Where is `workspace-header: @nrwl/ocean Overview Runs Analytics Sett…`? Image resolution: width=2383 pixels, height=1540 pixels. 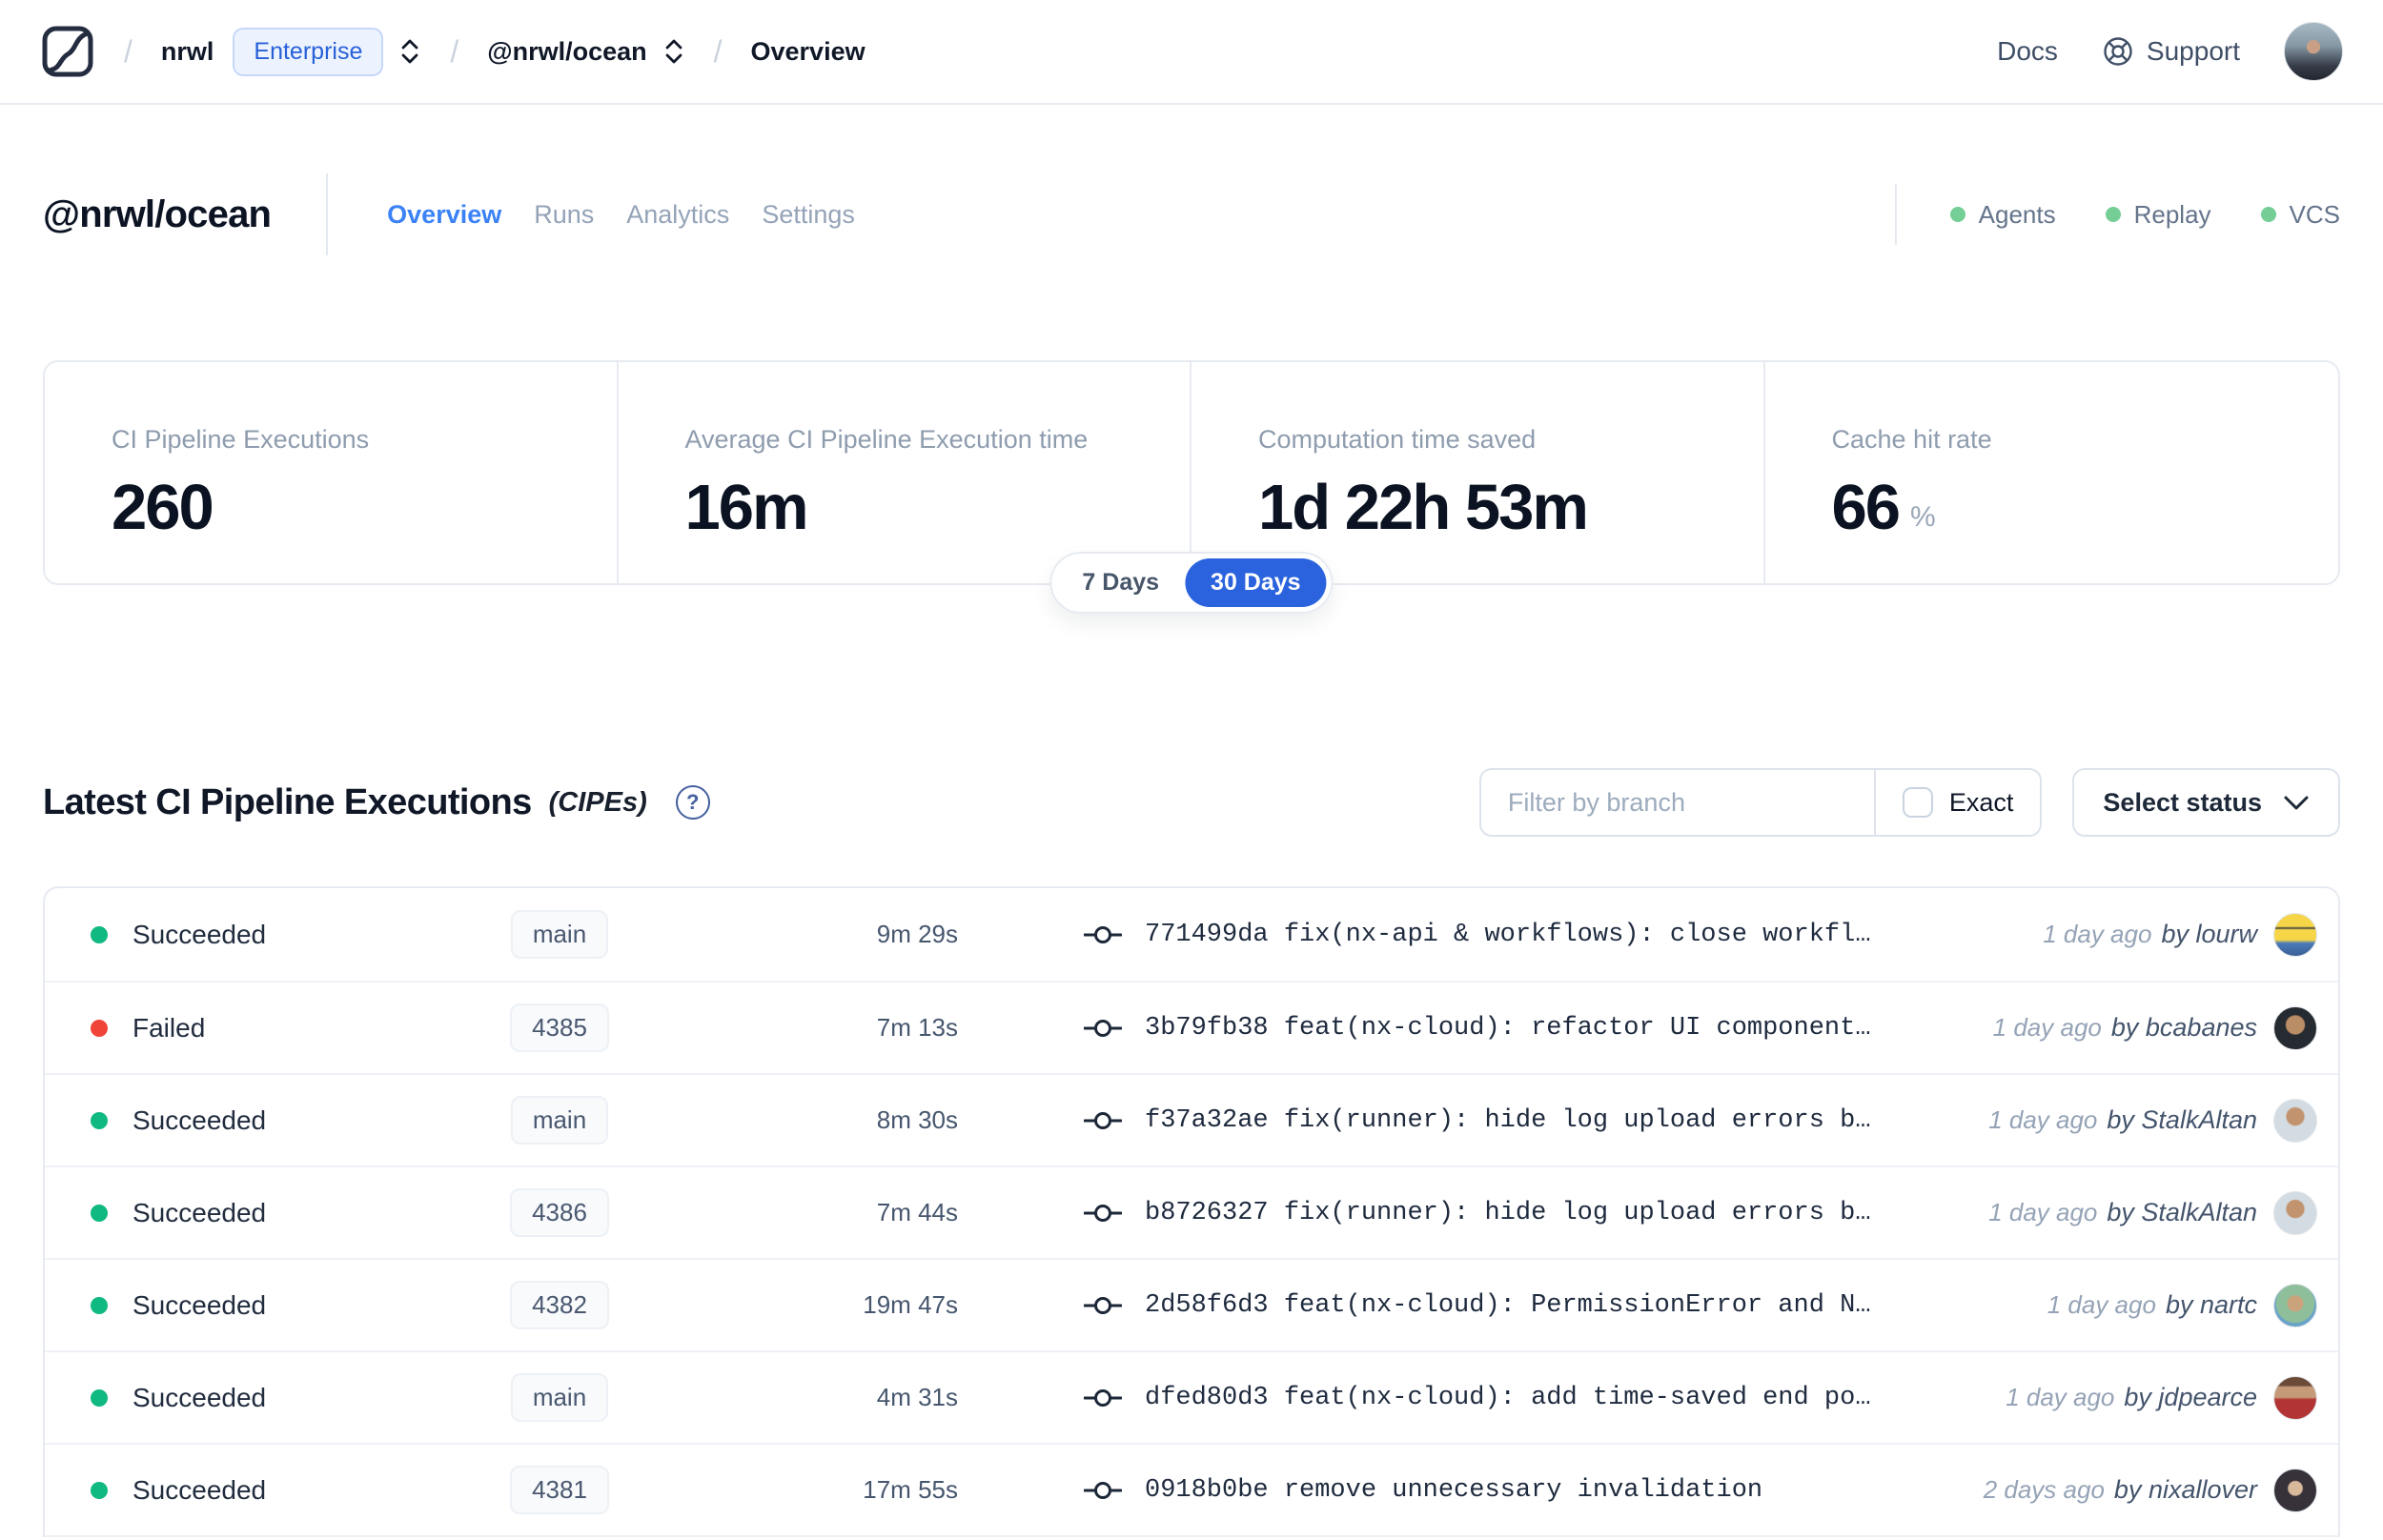
workspace-header: @nrwl/ocean Overview Runs Analytics Sett… is located at coordinates (1191, 214).